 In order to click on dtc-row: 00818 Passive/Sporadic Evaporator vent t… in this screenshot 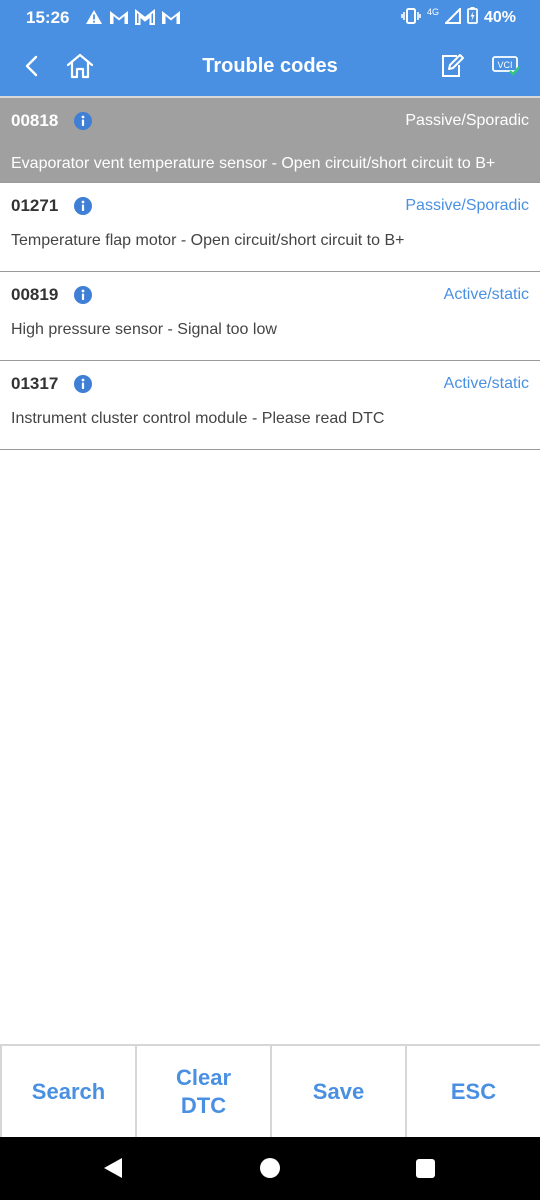, I will do `click(270, 139)`.